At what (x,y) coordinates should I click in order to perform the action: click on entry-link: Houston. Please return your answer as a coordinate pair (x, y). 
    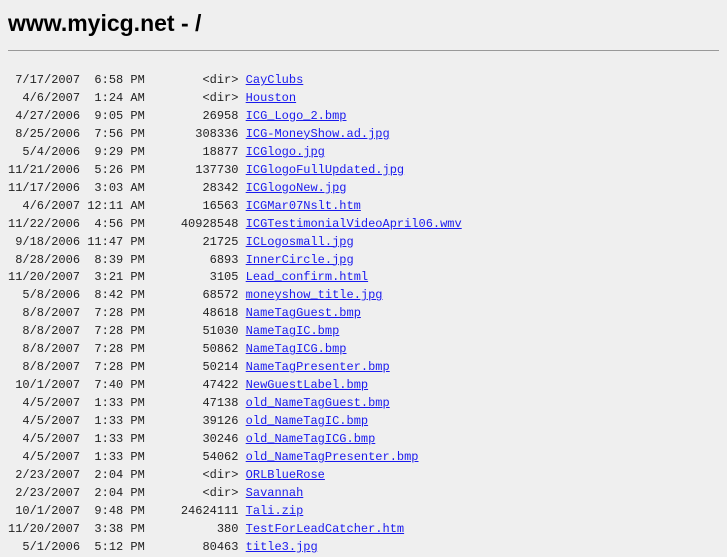
    Looking at the image, I should click on (271, 98).